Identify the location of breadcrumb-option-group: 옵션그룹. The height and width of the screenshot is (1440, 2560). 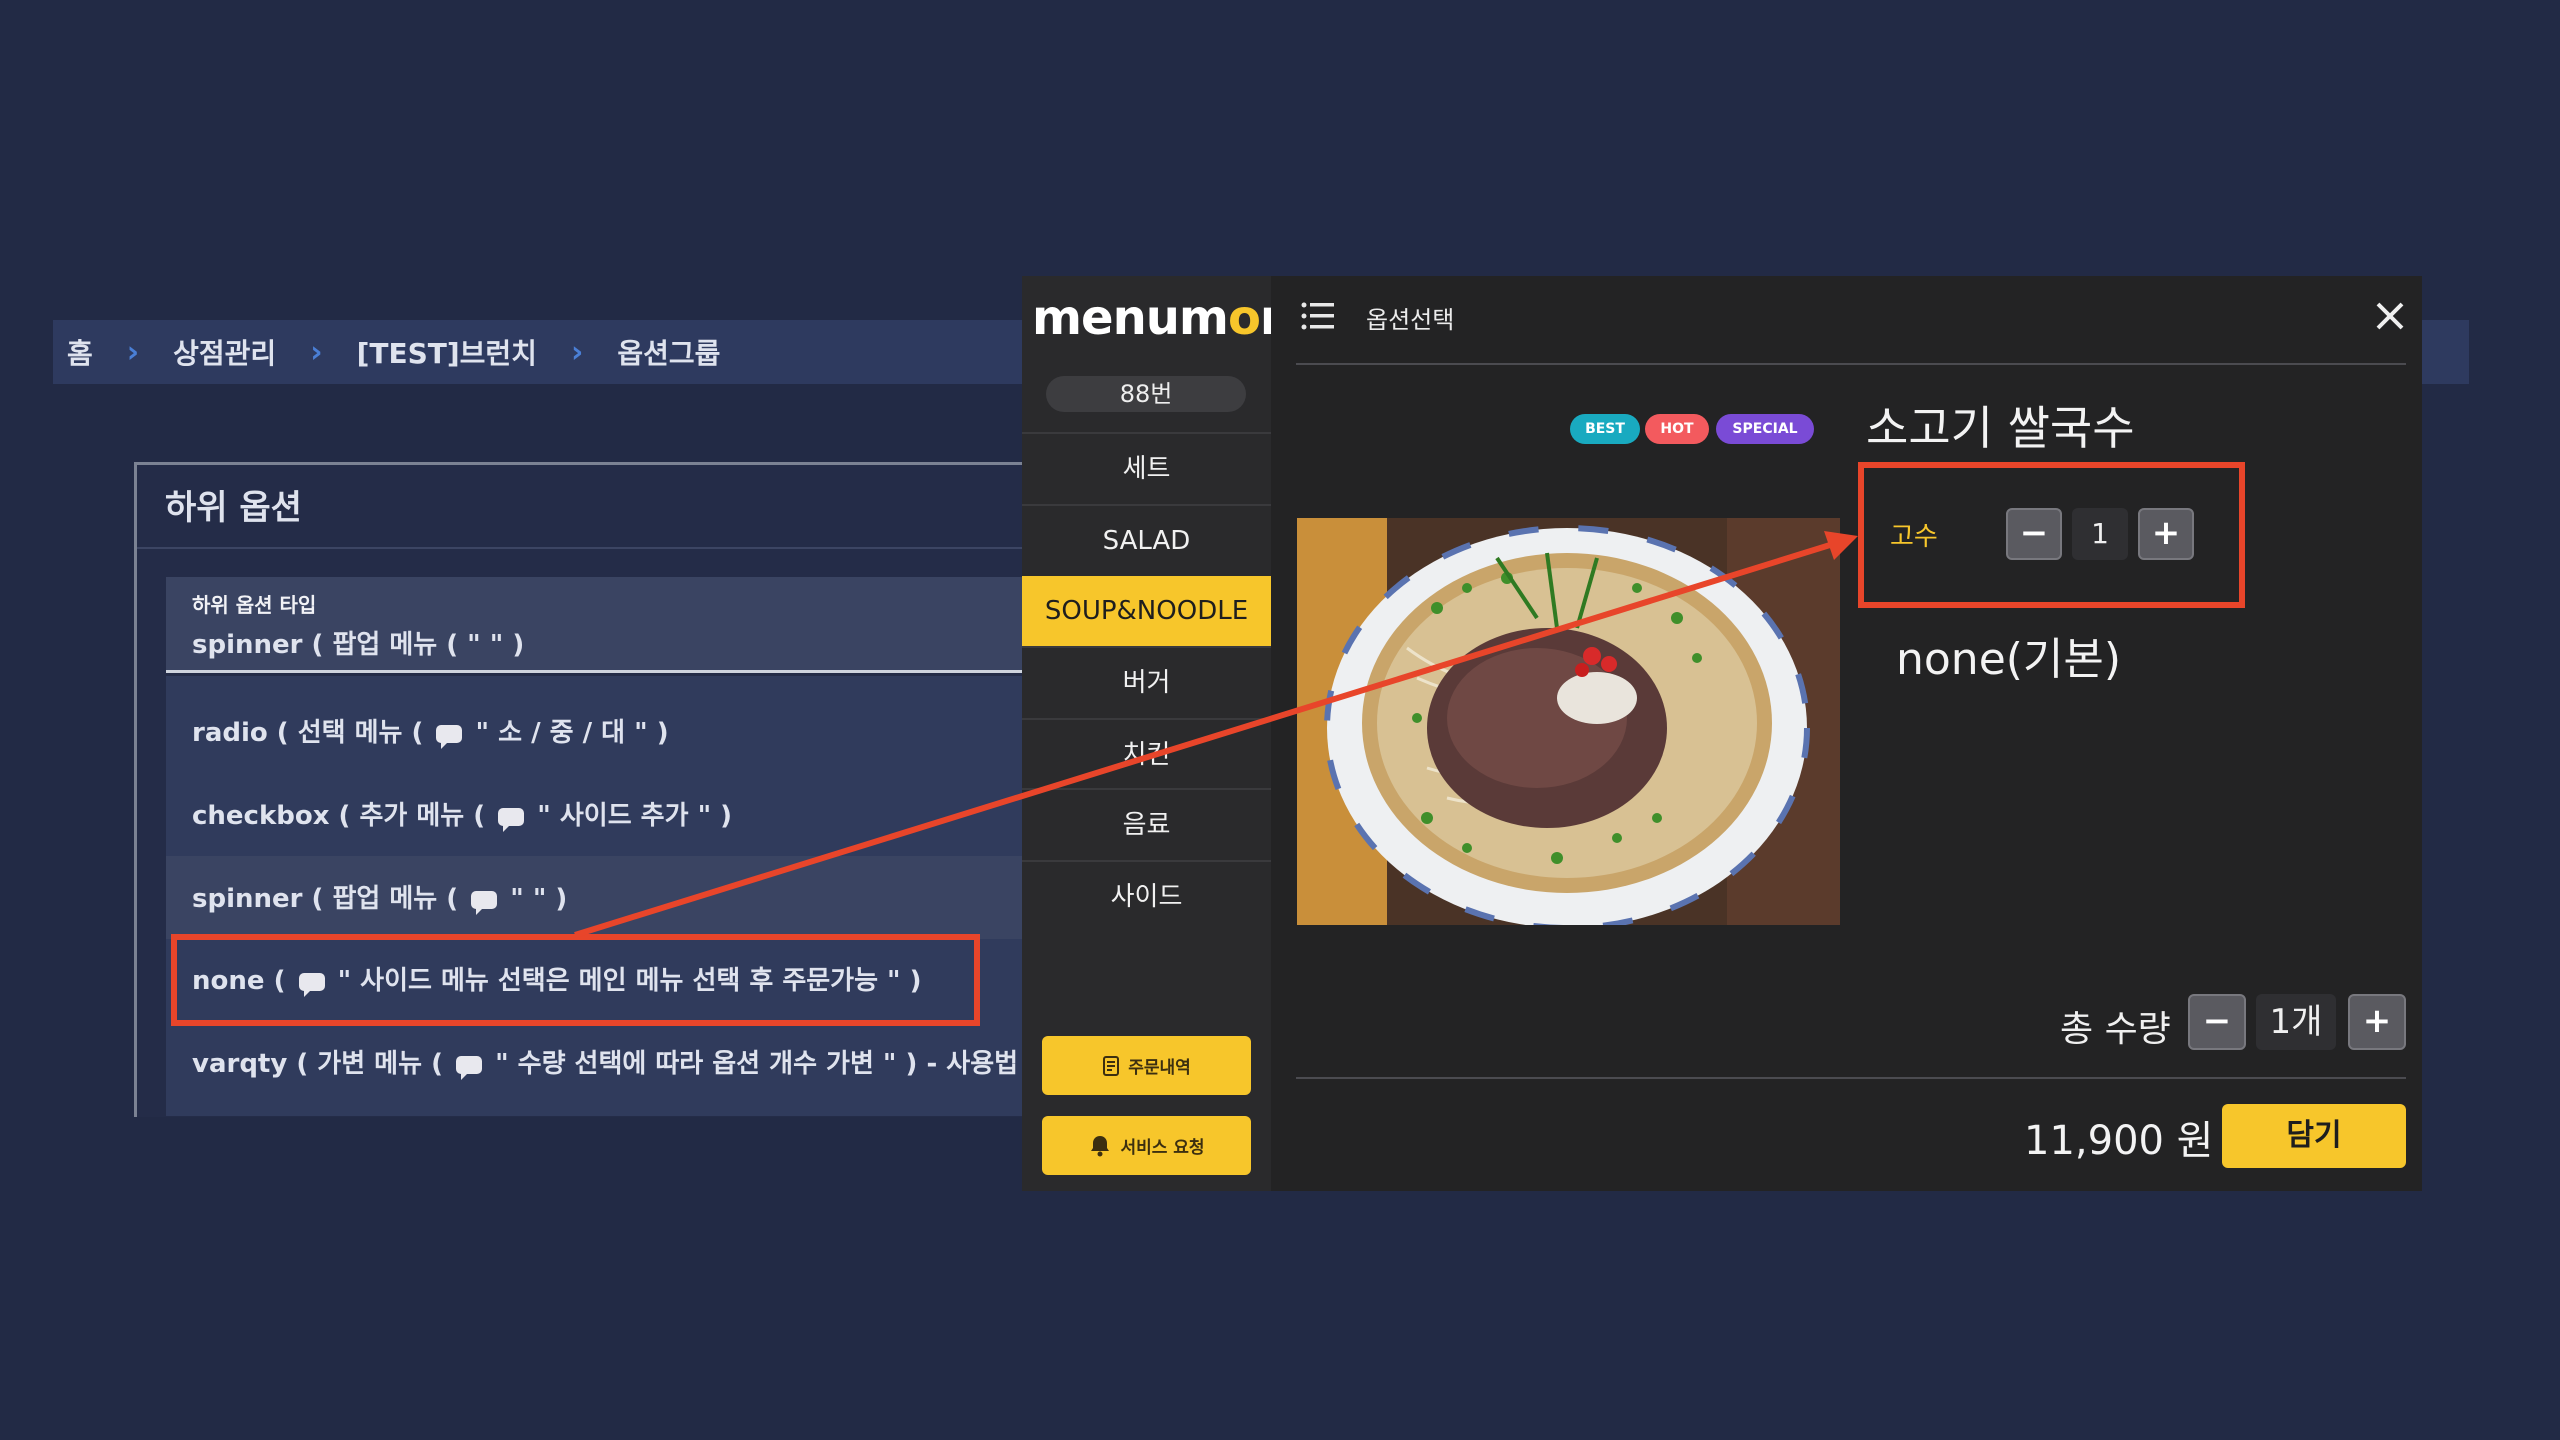
(669, 353).